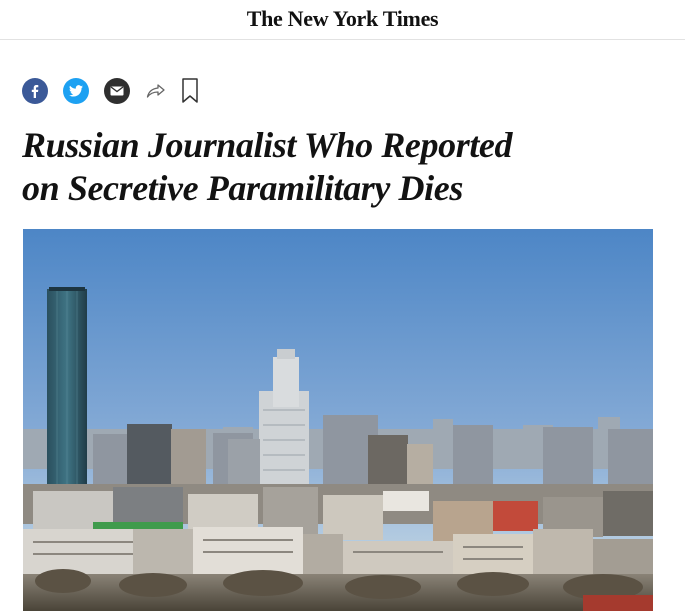 This screenshot has height=611, width=685. I want to click on masthead: The New York Times, so click(342, 20).